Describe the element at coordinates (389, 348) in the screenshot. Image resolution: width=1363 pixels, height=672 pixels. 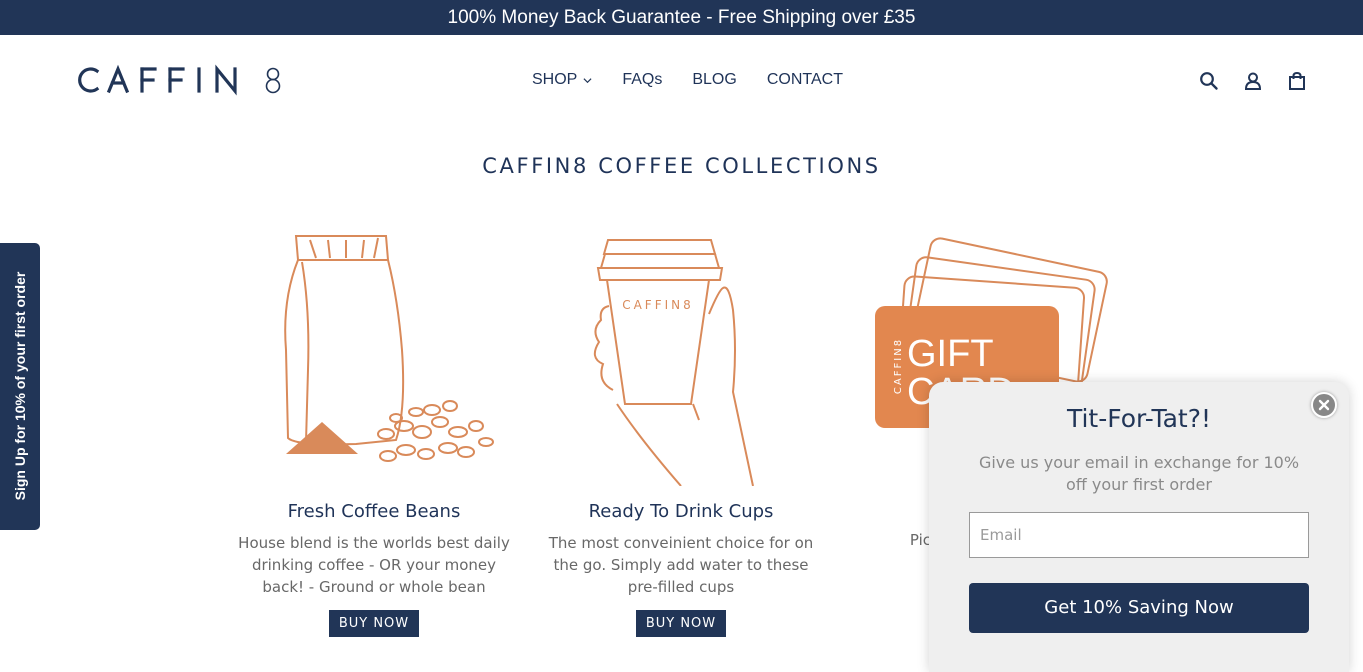
I see `coffee-bag-illustration` at that location.